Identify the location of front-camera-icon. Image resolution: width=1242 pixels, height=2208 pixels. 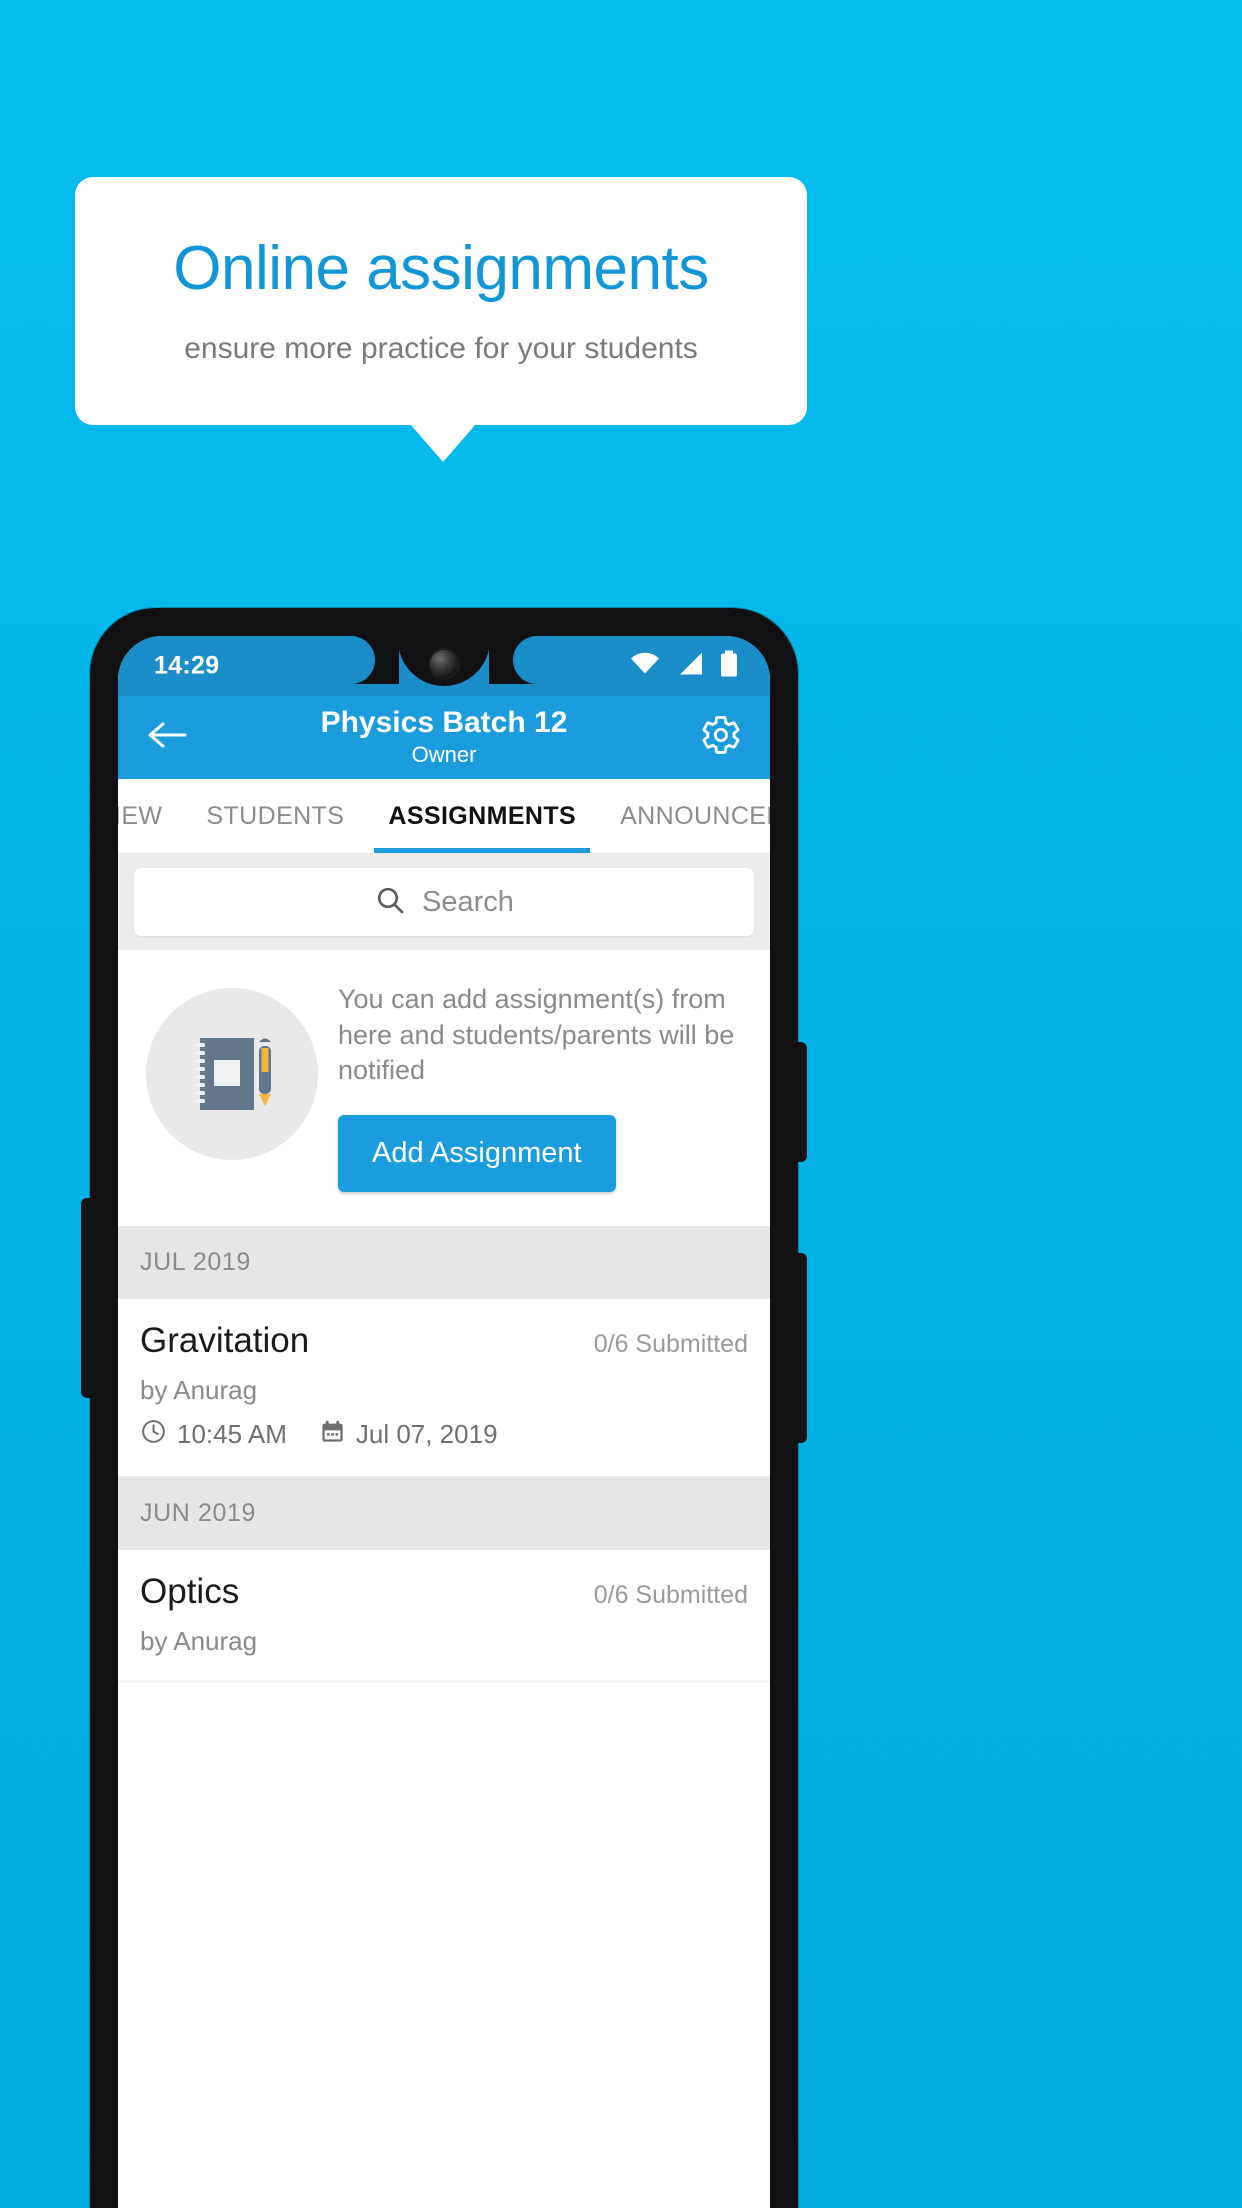
(444, 664).